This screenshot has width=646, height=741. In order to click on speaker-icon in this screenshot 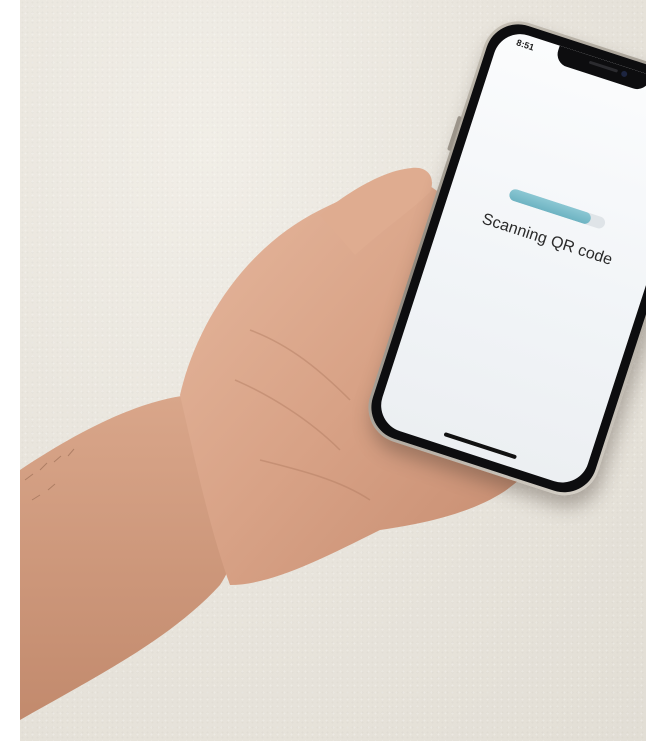, I will do `click(603, 66)`.